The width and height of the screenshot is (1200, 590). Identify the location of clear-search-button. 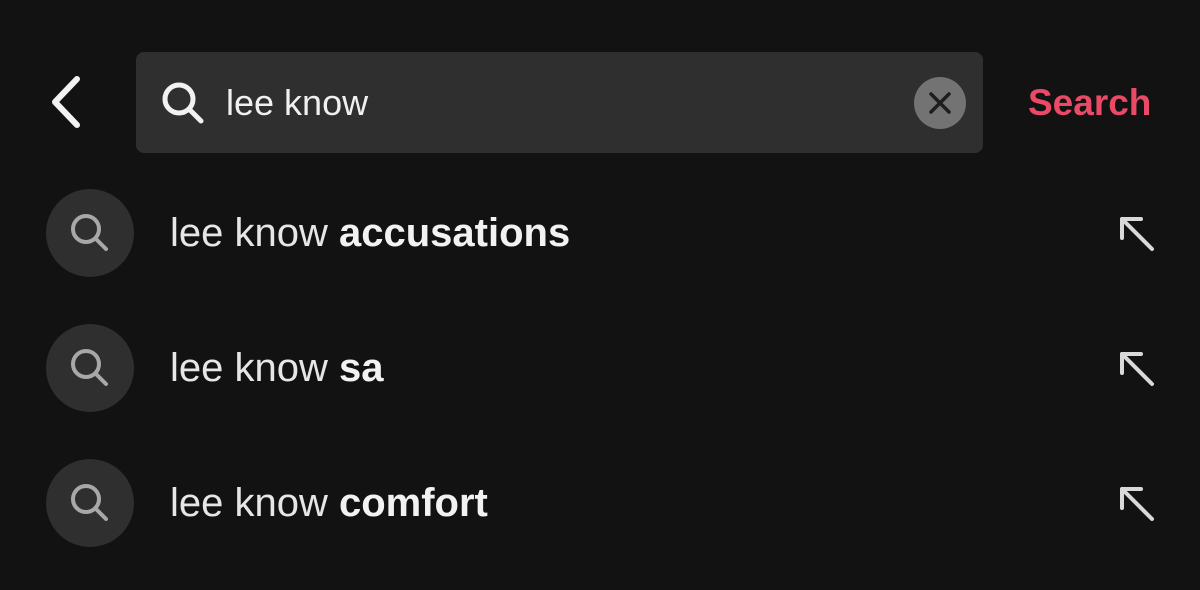
(940, 103).